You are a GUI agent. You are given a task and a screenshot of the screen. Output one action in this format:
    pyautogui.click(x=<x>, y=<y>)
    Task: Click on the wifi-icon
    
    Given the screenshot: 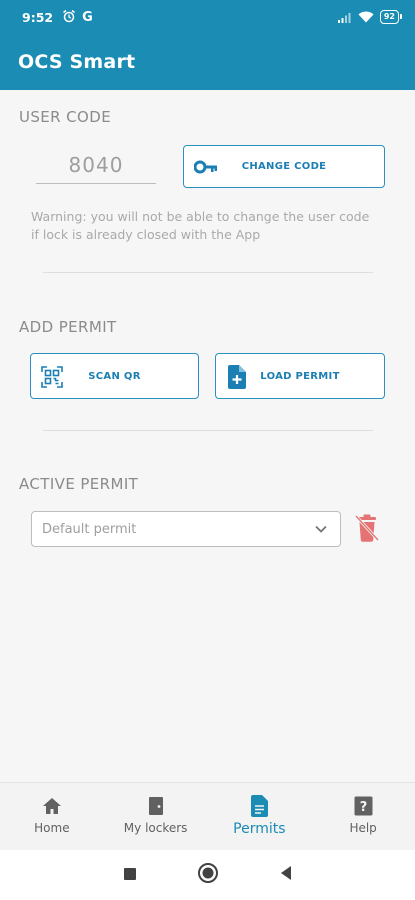 What is the action you would take?
    pyautogui.click(x=366, y=17)
    